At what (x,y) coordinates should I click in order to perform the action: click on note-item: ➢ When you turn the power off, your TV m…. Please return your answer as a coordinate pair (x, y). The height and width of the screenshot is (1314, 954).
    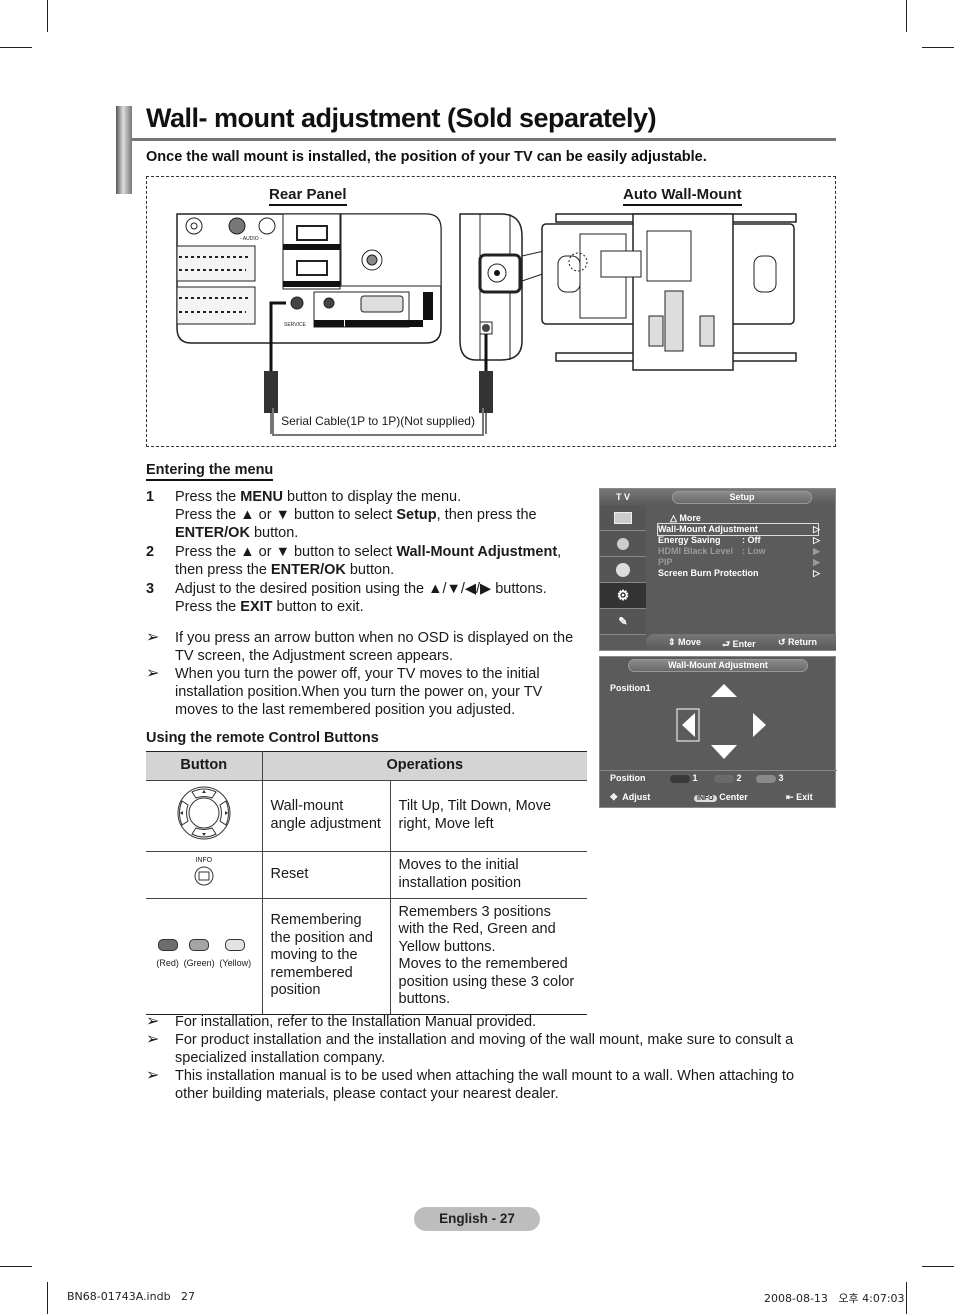
    Looking at the image, I should click on (344, 691).